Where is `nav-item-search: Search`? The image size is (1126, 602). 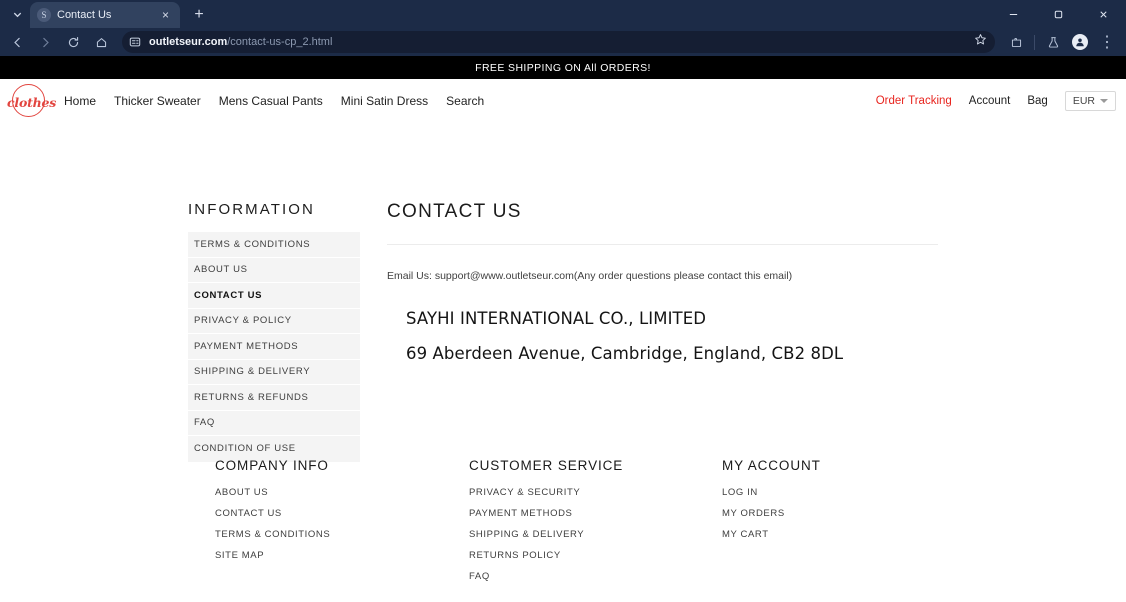 nav-item-search: Search is located at coordinates (465, 101).